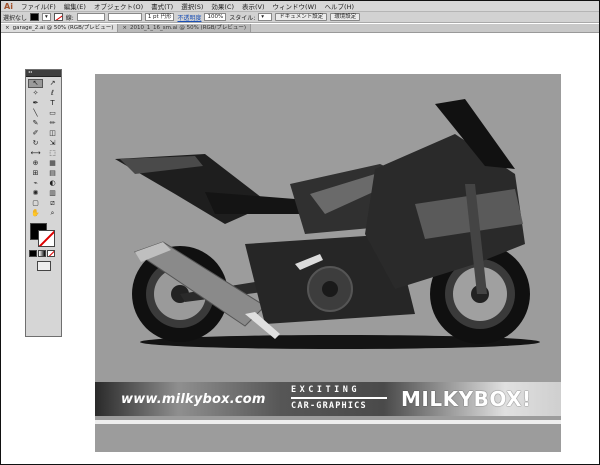  I want to click on pen-tool-icon: ✒, so click(35, 103).